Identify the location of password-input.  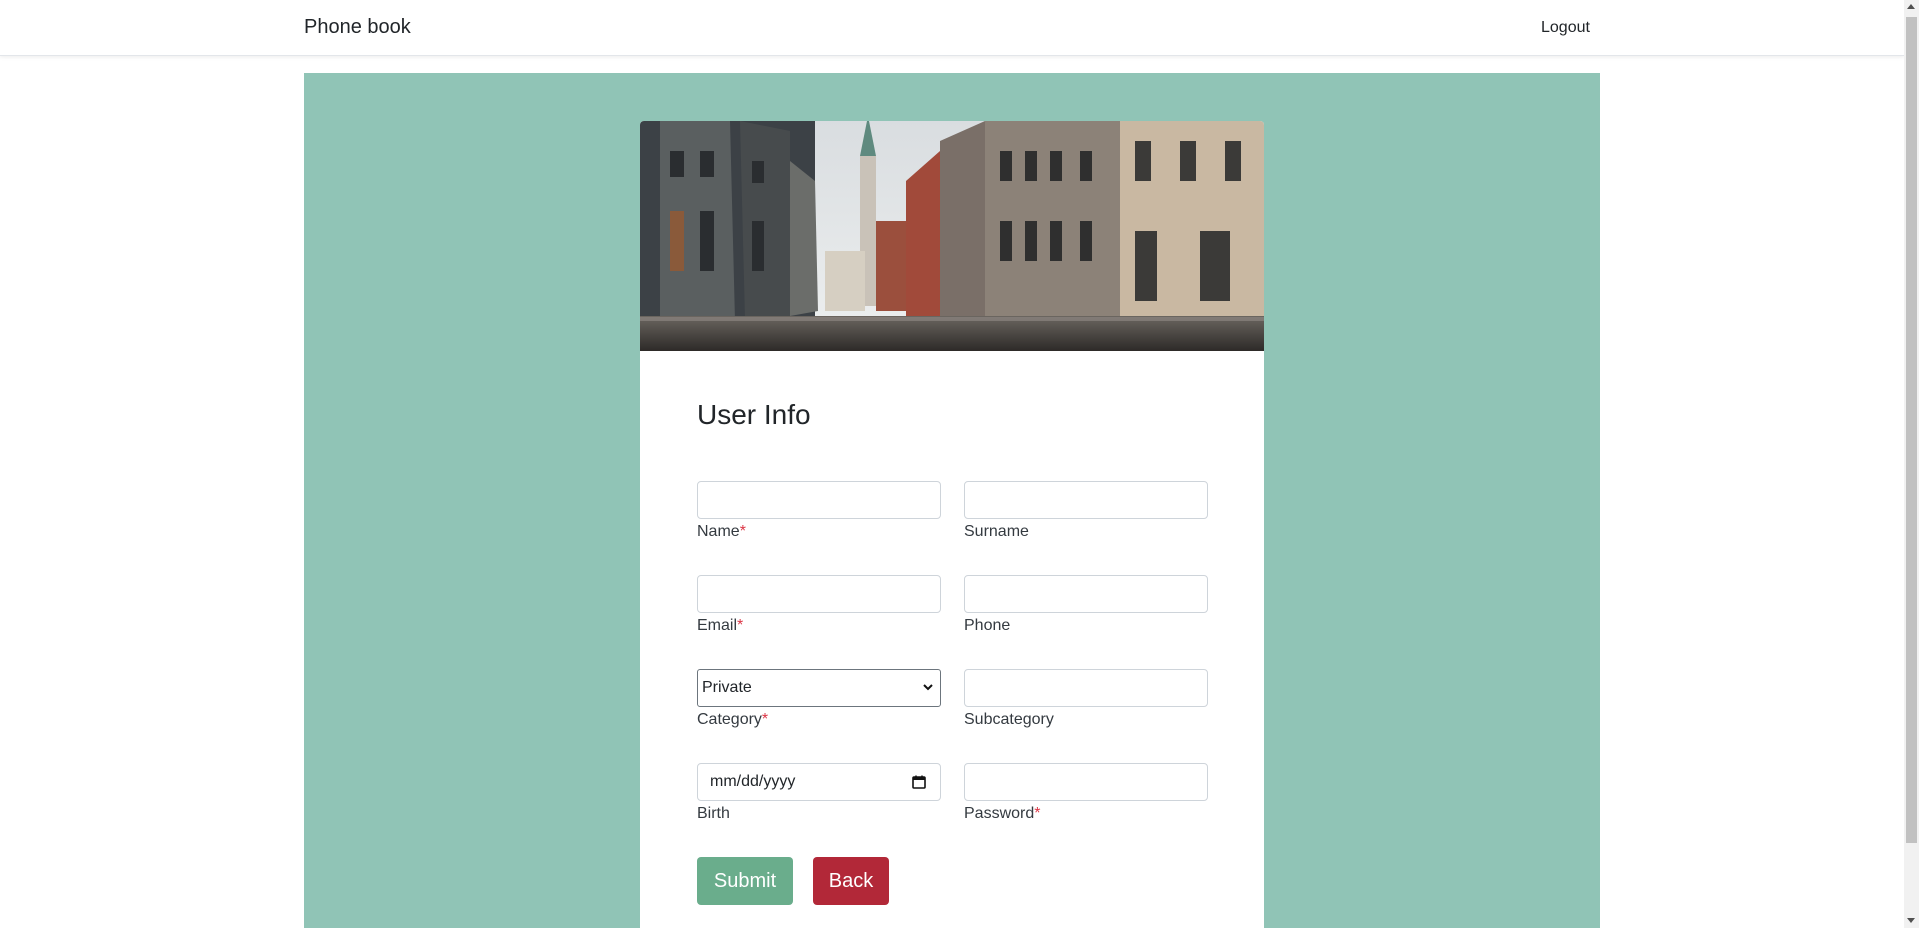
(1086, 782).